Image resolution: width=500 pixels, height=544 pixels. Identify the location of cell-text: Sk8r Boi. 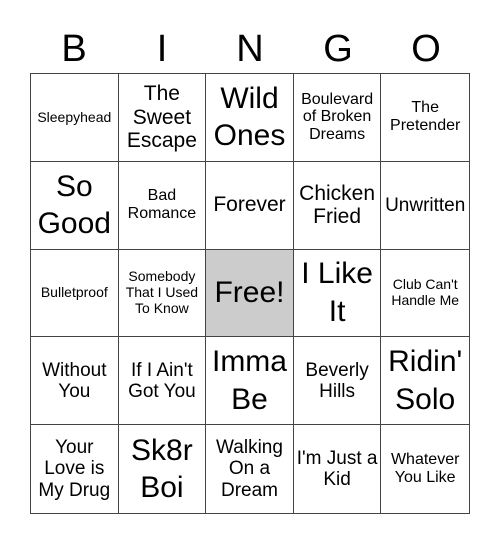
(162, 469).